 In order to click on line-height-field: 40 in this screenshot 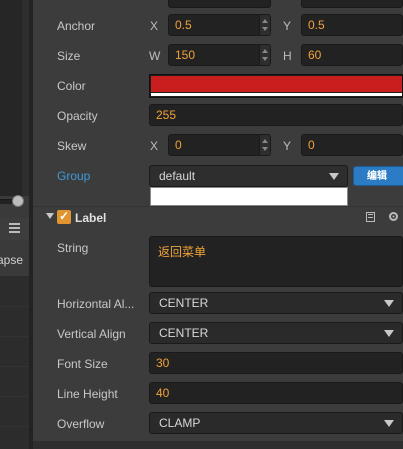, I will do `click(276, 393)`.